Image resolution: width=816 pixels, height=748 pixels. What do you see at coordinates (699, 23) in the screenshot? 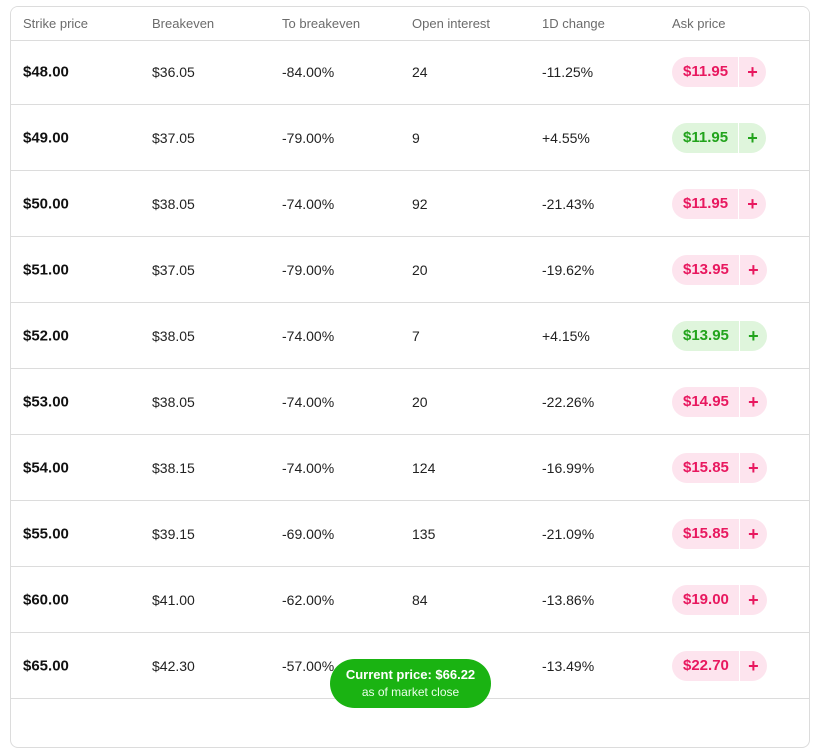
I see `header-ask-price: Ask price` at bounding box center [699, 23].